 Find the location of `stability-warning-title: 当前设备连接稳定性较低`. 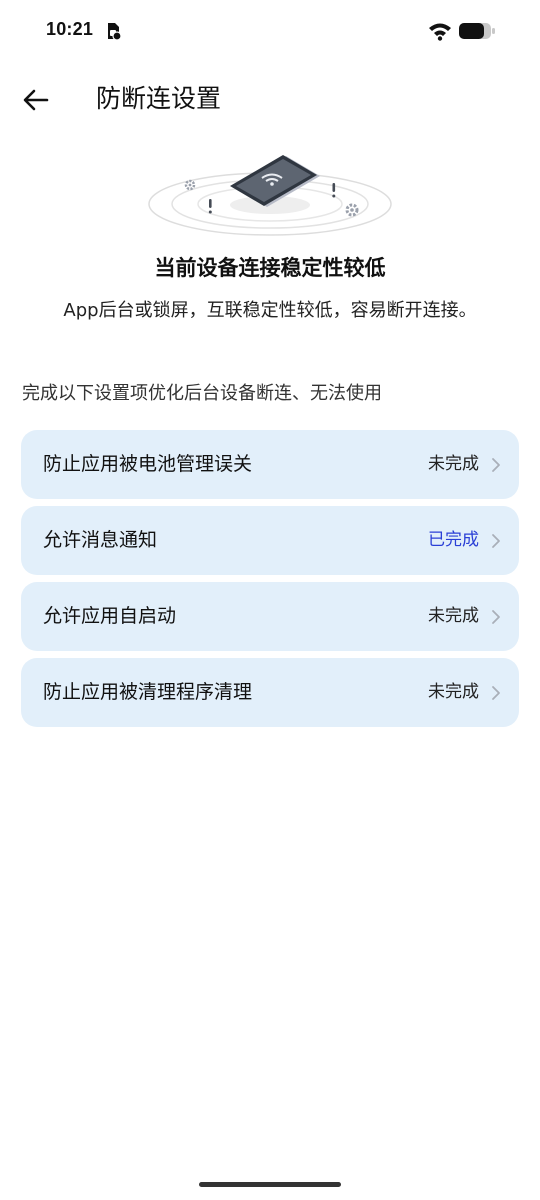

stability-warning-title: 当前设备连接稳定性较低 is located at coordinates (270, 268).